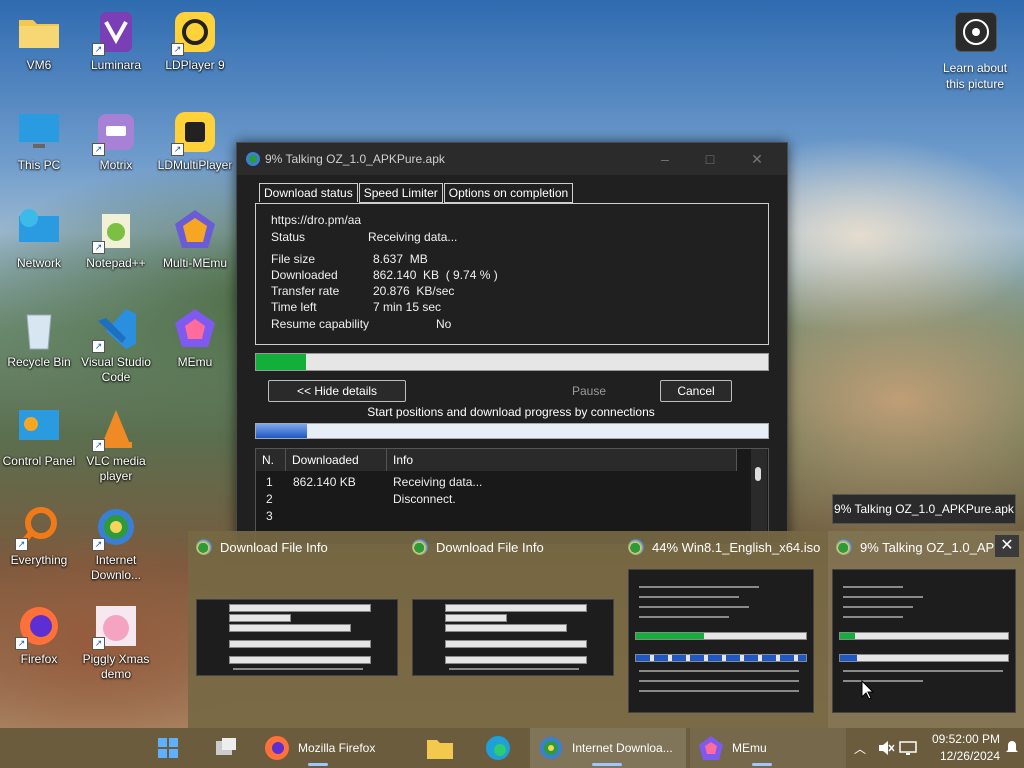  I want to click on task-view-icon, so click(226, 746).